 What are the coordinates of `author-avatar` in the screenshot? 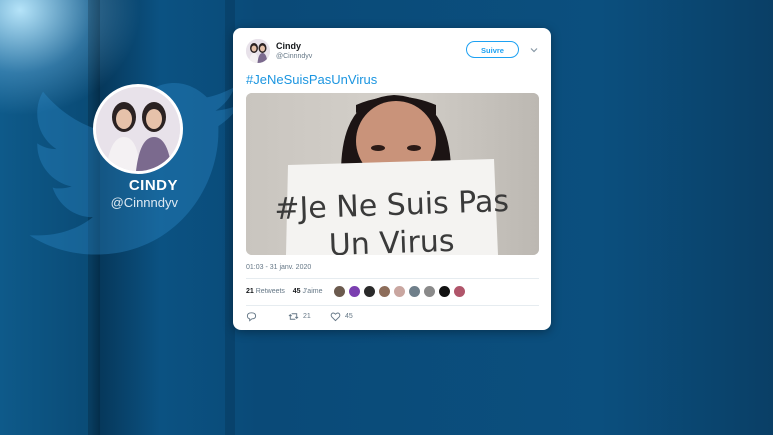 It's located at (258, 51).